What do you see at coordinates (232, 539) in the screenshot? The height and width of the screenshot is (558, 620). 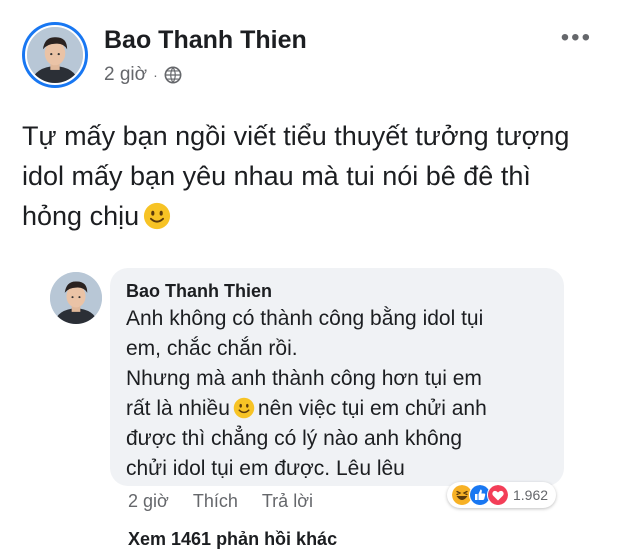 I see `view-more-replies-link: Xem 1461 phản hồi khác` at bounding box center [232, 539].